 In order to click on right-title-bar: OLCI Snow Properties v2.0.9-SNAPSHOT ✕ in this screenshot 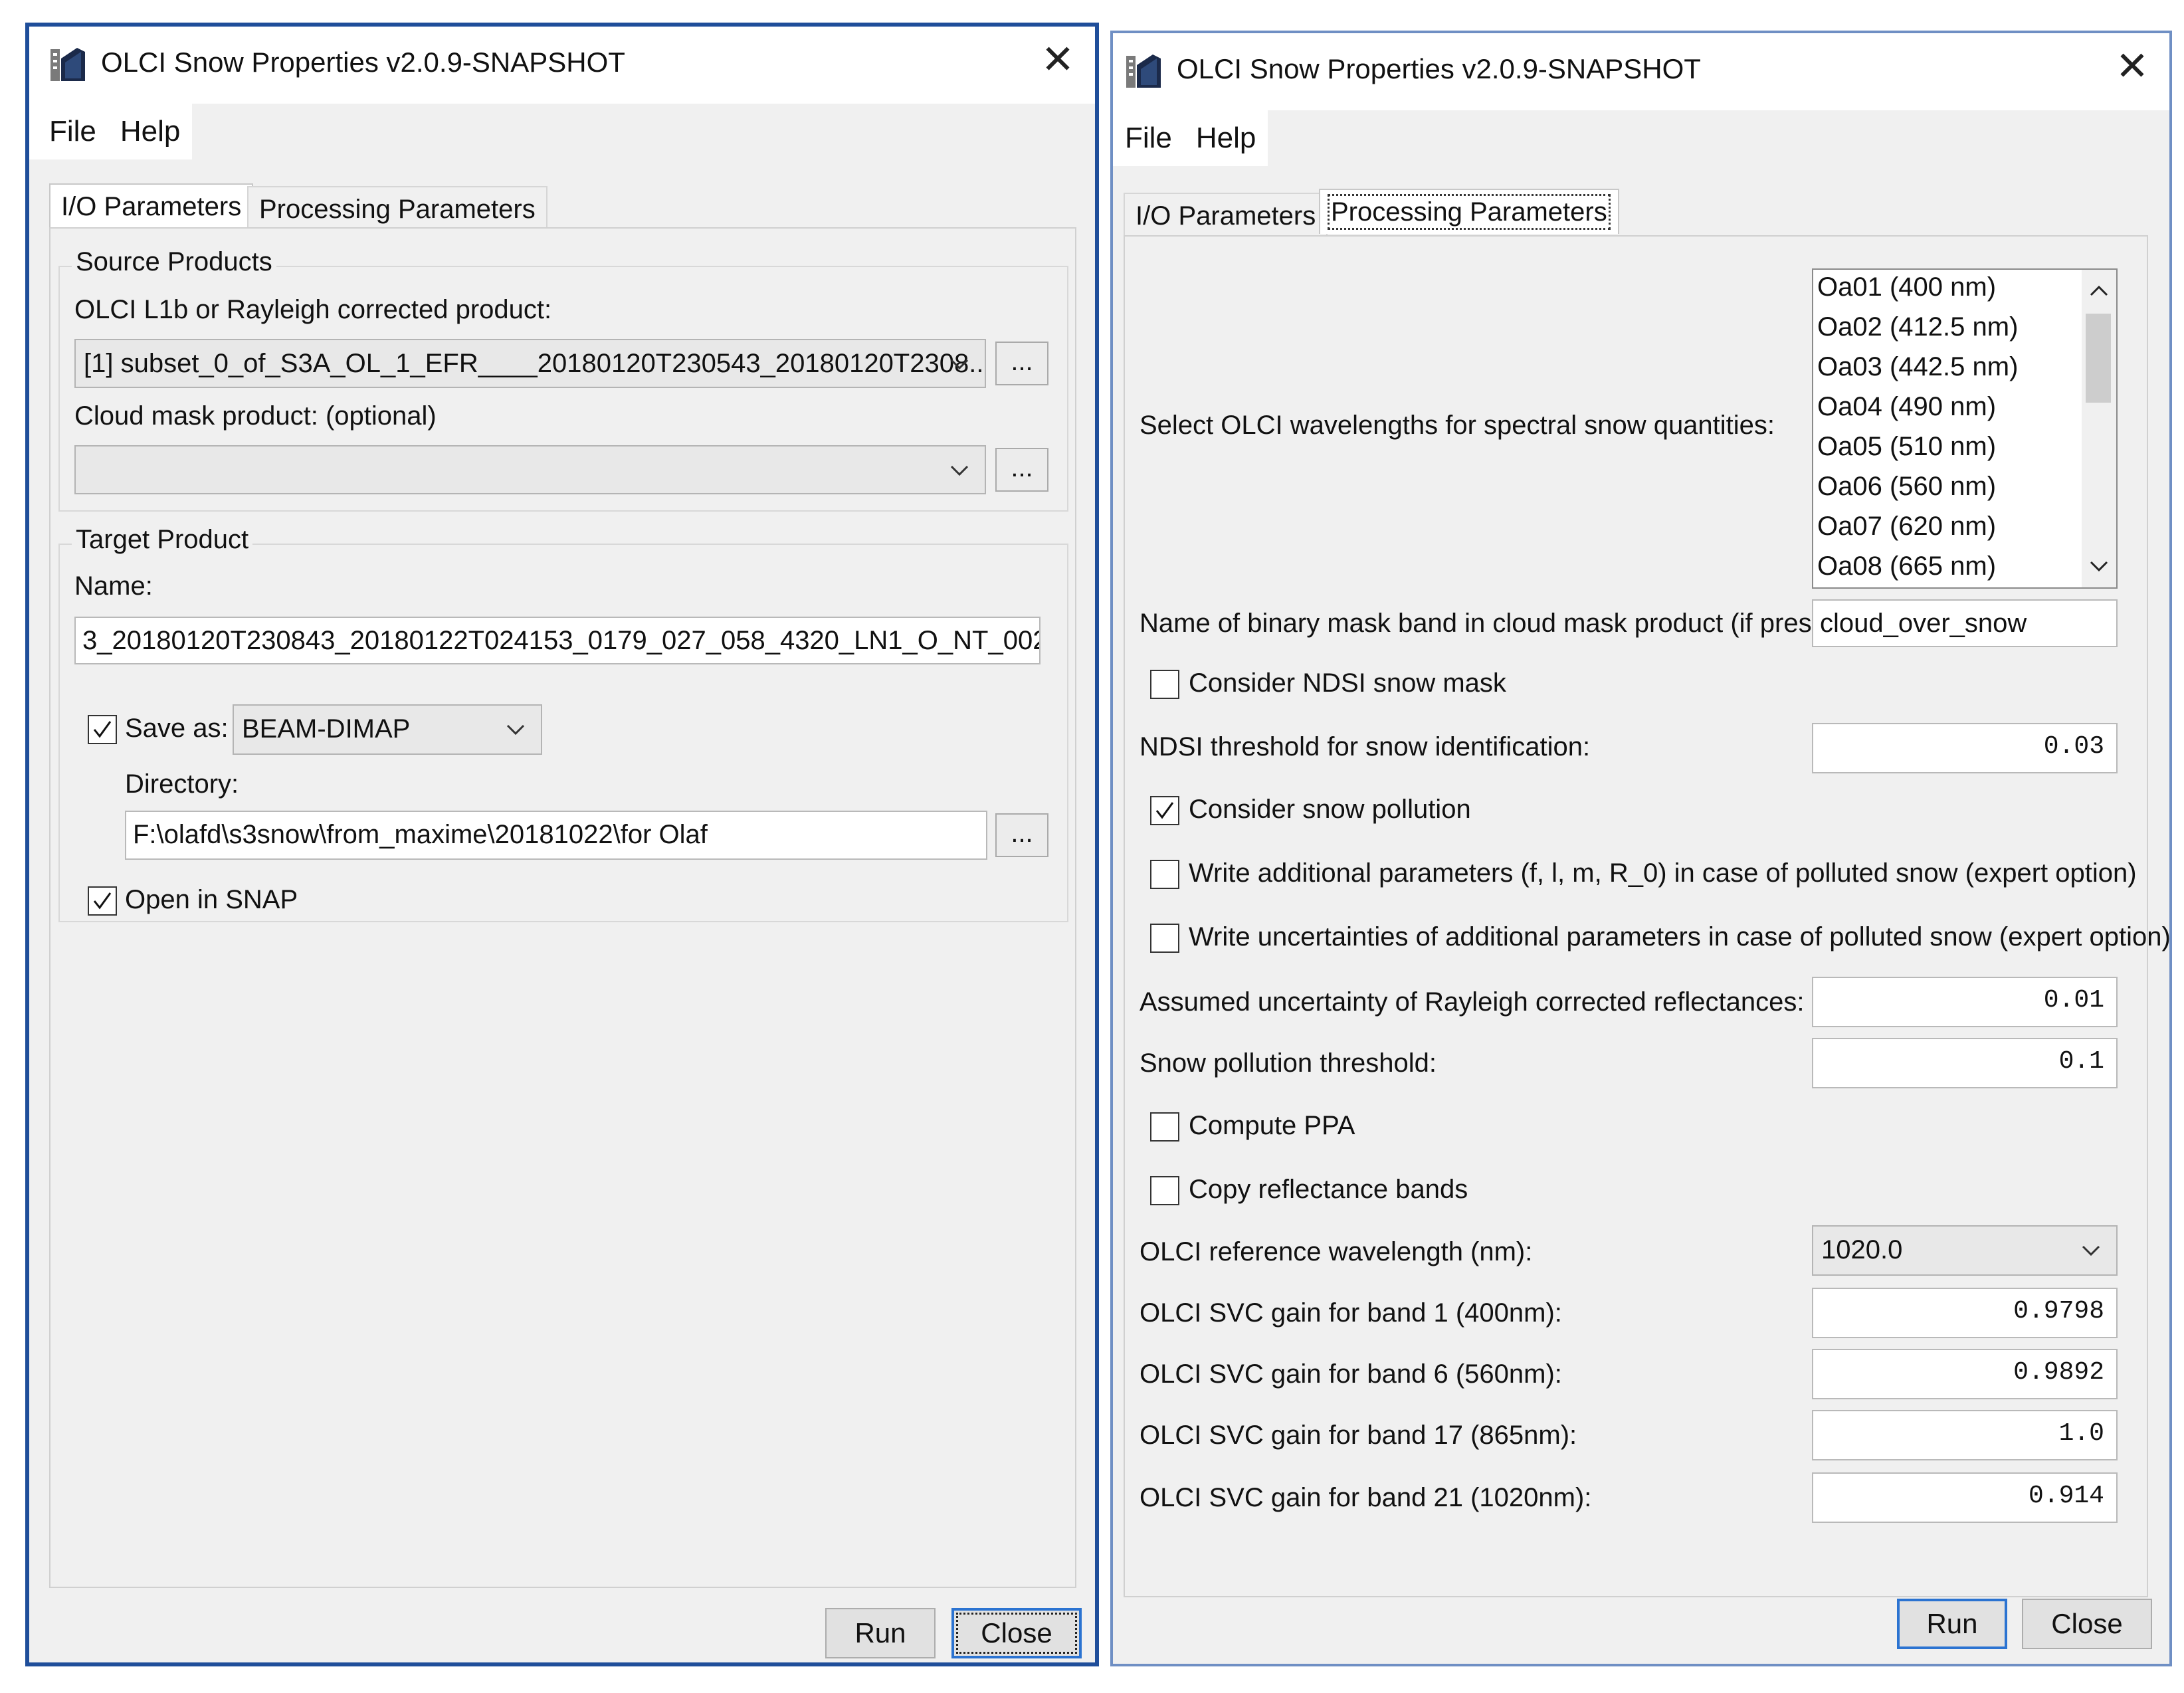, I will do `click(1641, 71)`.